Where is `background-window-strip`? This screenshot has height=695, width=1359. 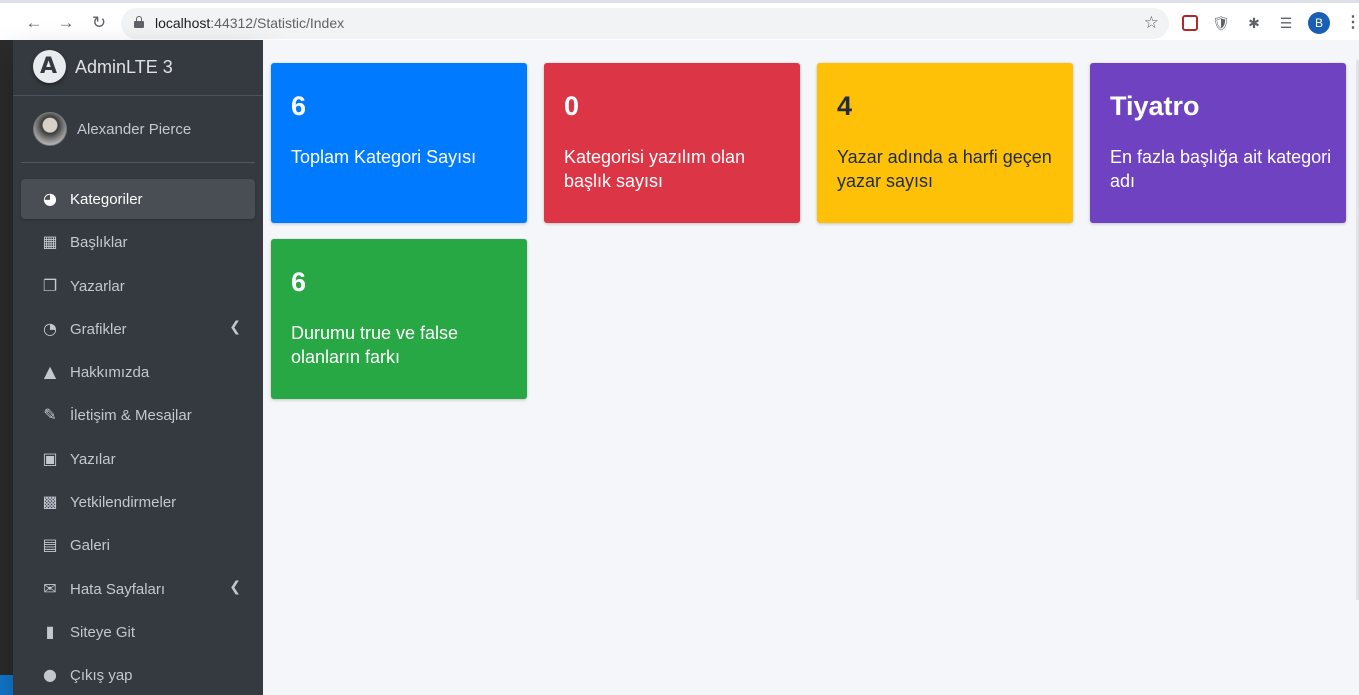
background-window-strip is located at coordinates (6, 367).